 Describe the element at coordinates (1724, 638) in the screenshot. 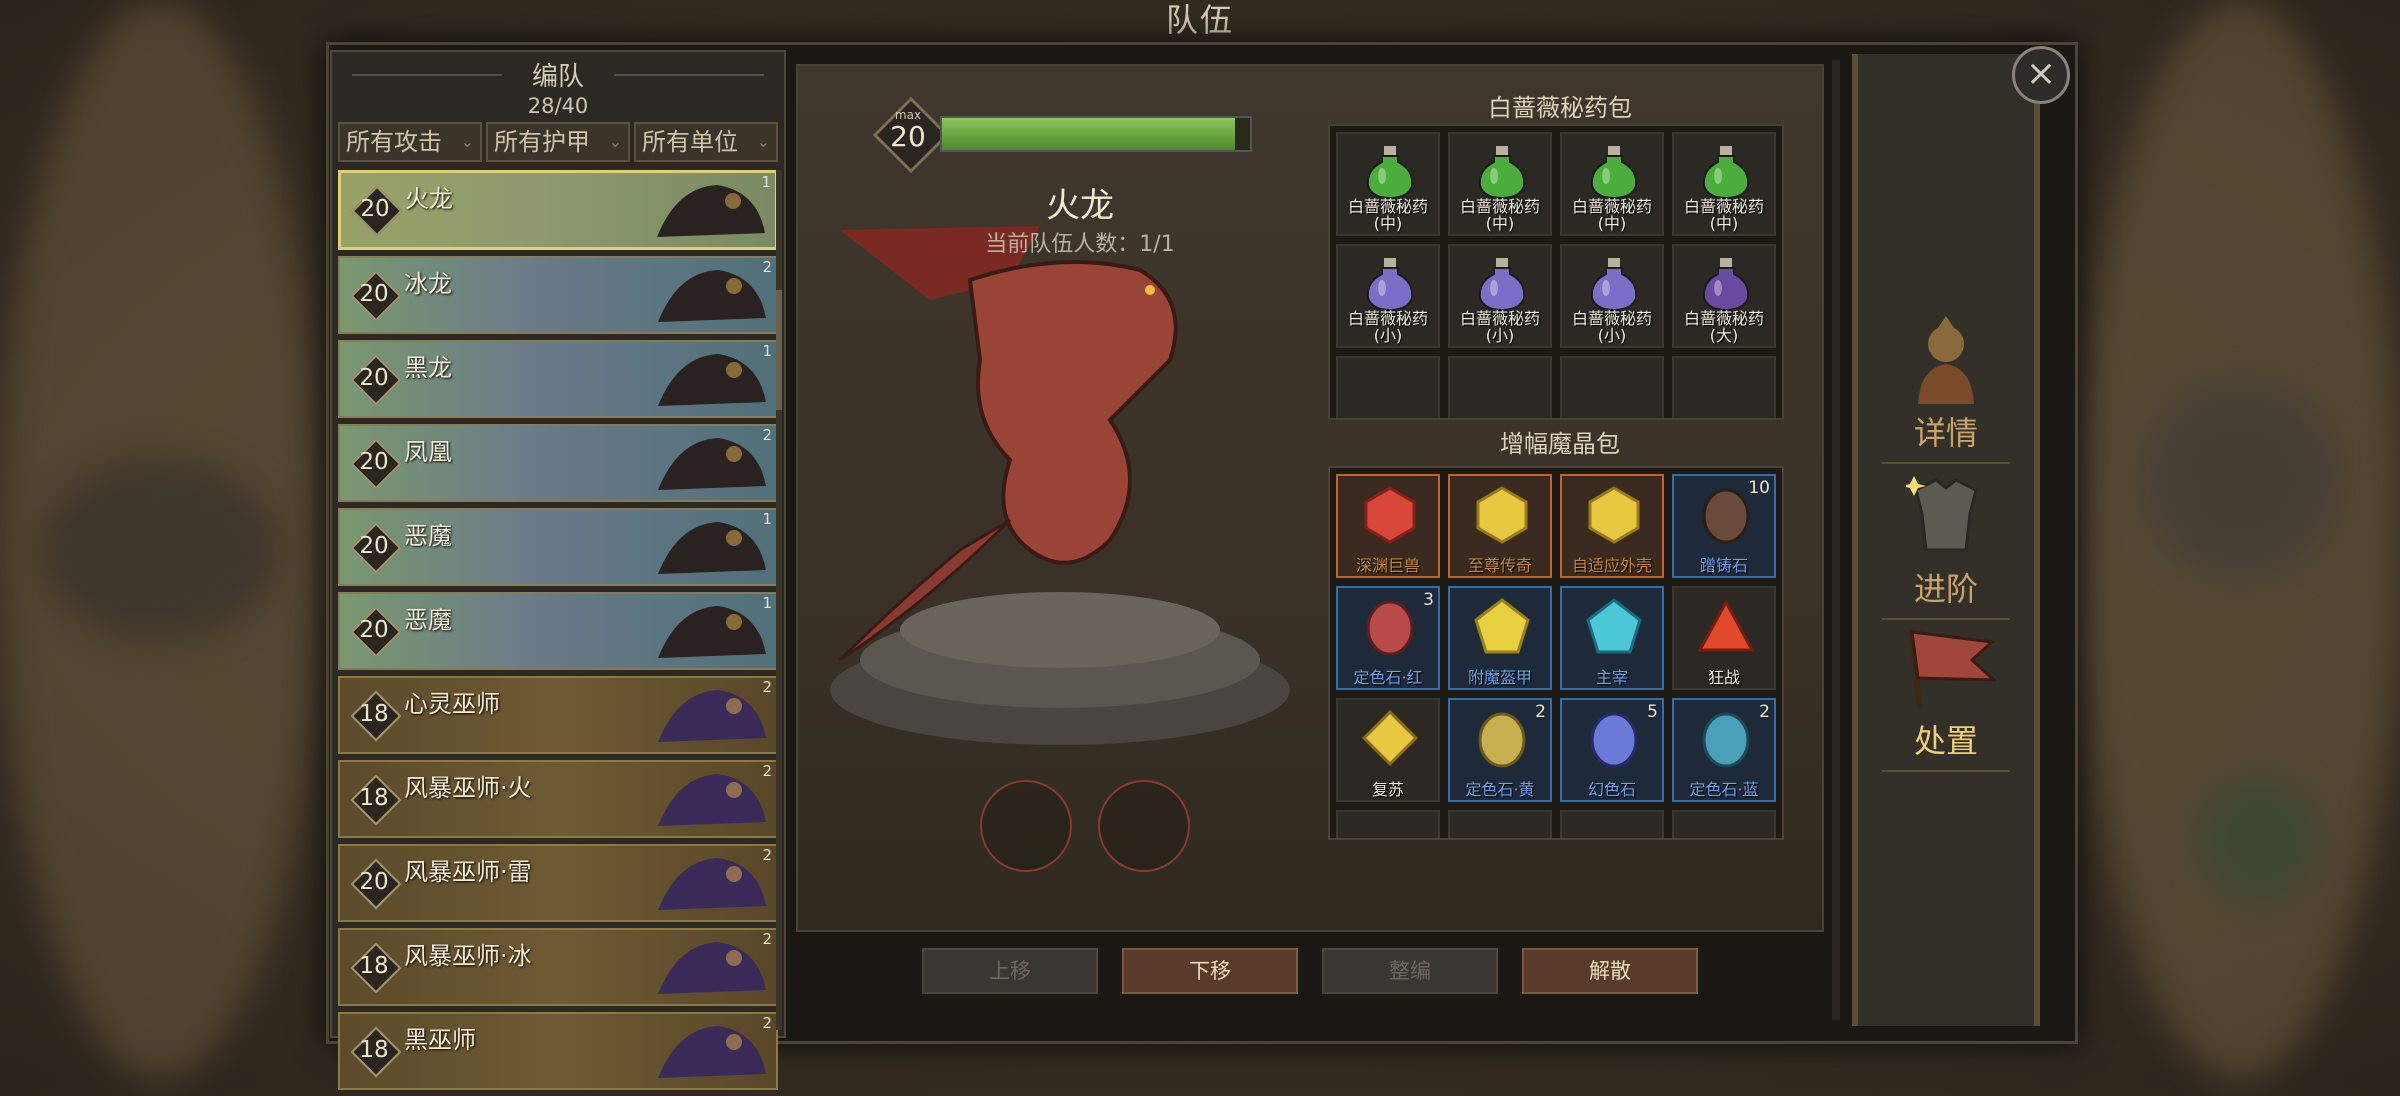

I see `crystal-slot: 狂战` at that location.